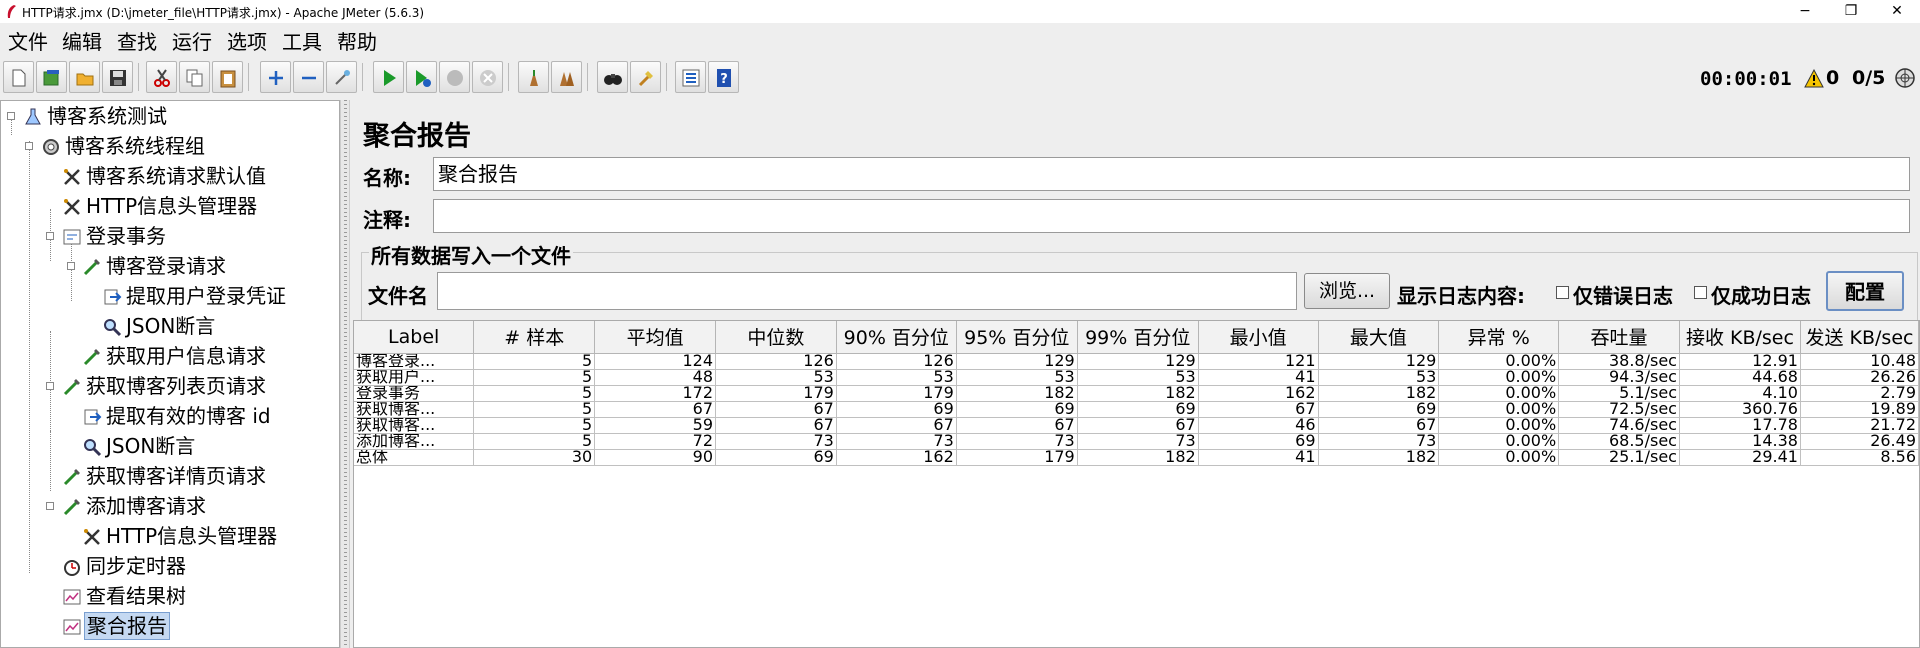  What do you see at coordinates (1859, 377) in the screenshot?
I see `table-cell: 26.26` at bounding box center [1859, 377].